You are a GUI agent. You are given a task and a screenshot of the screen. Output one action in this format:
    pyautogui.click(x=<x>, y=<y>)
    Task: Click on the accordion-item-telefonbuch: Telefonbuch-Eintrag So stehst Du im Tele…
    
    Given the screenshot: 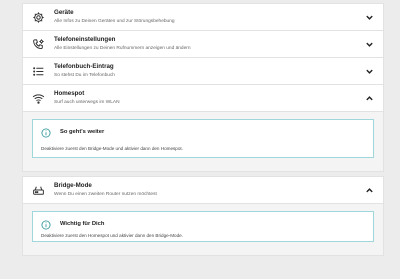 What is the action you would take?
    pyautogui.click(x=203, y=71)
    